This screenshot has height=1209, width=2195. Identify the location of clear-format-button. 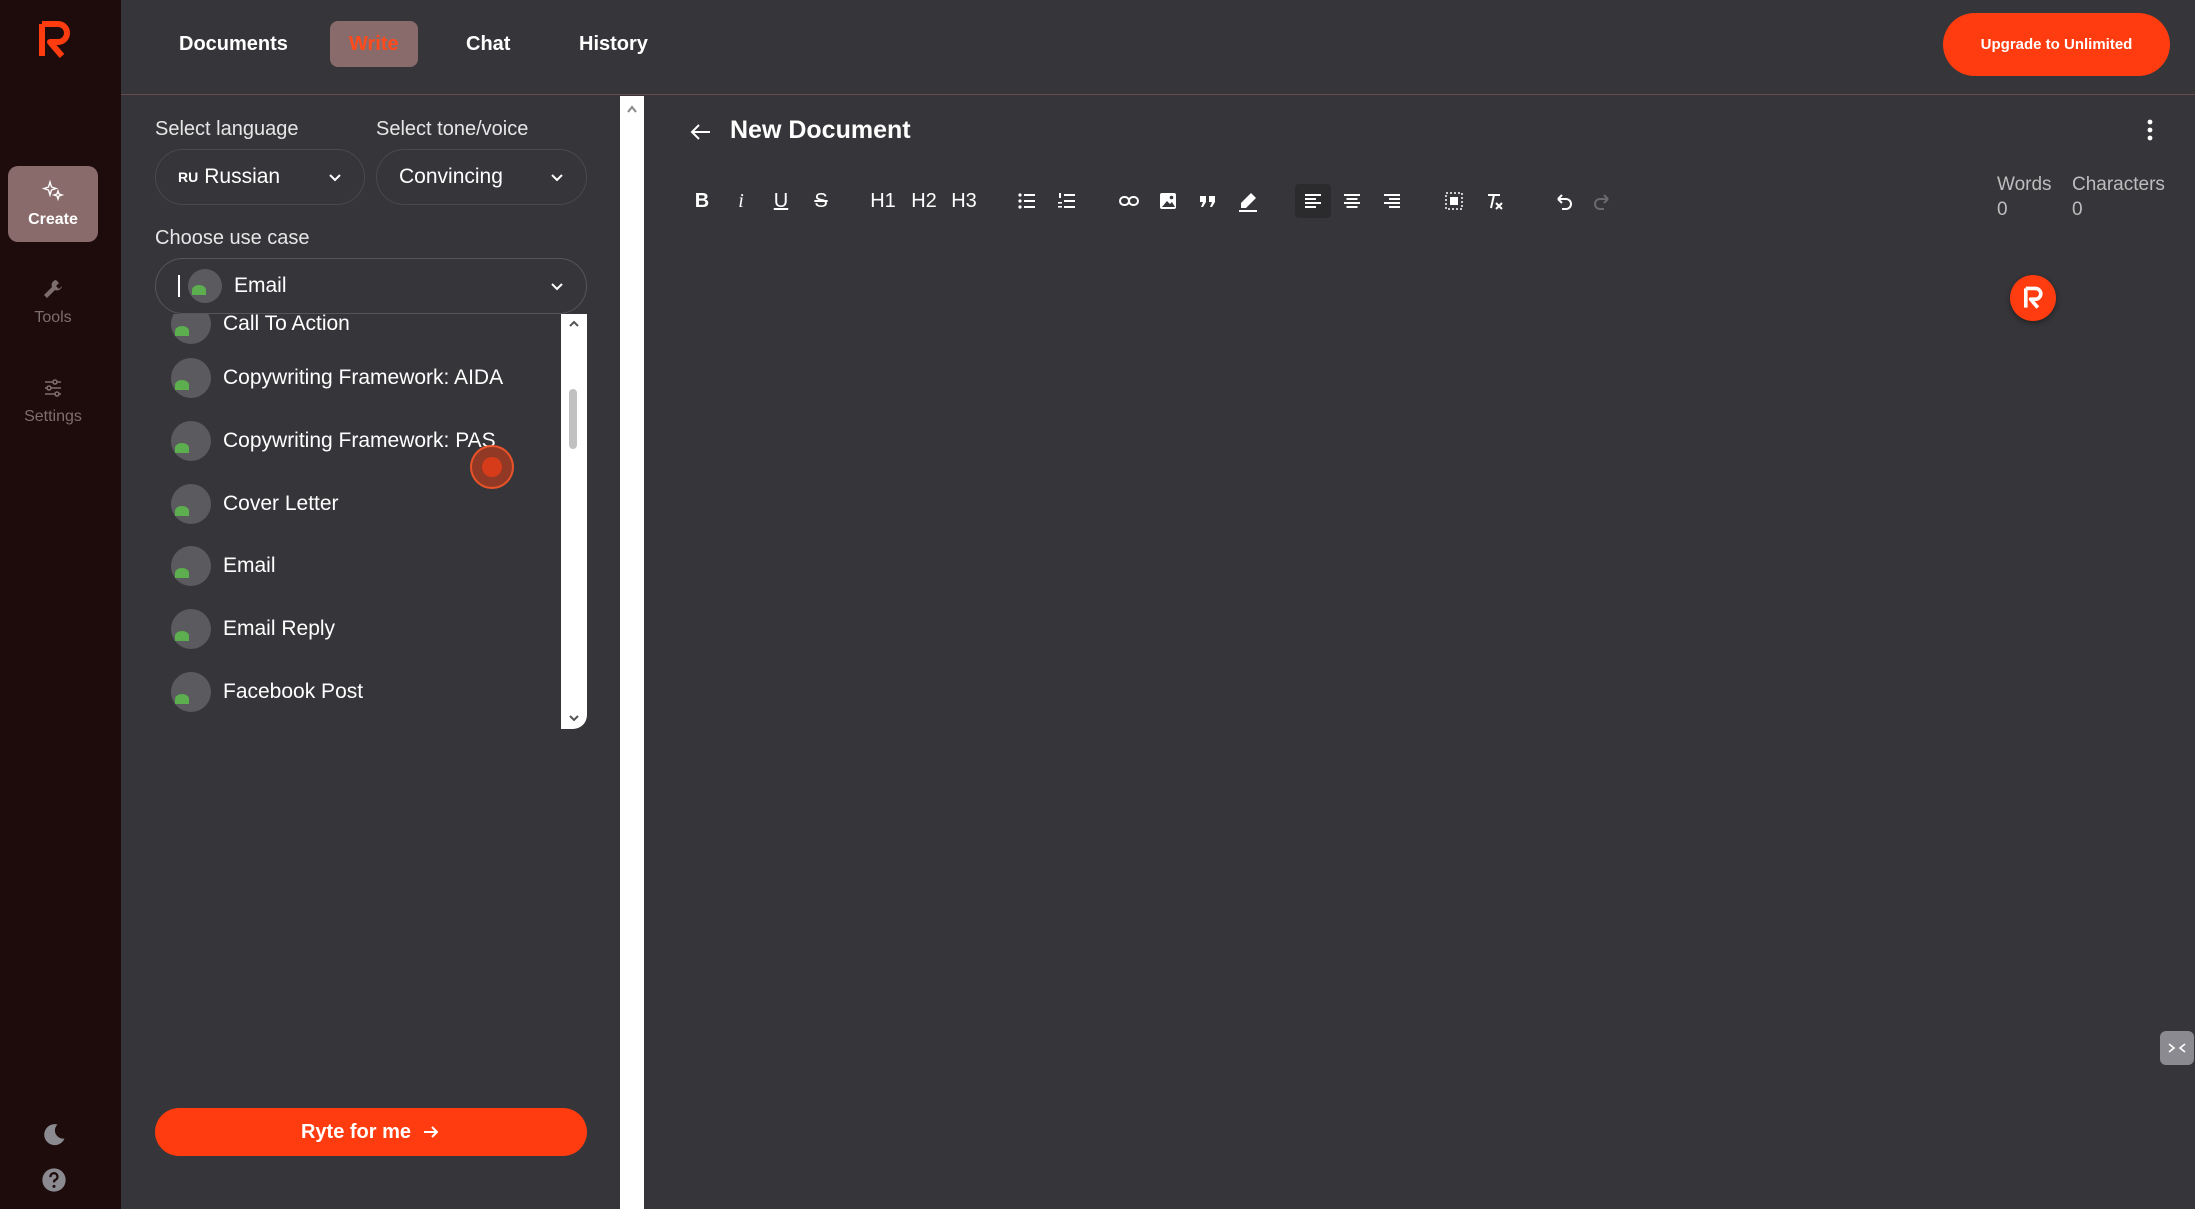
(1494, 201).